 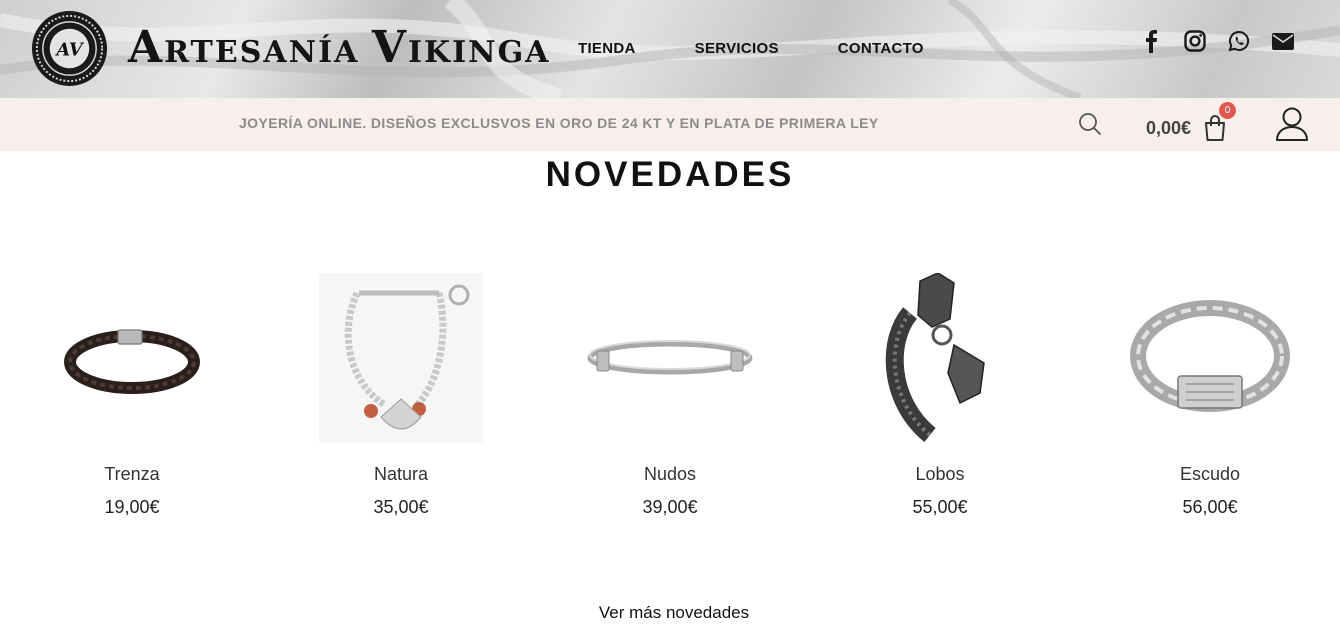 What do you see at coordinates (132, 507) in the screenshot?
I see `product-price: 19,00€` at bounding box center [132, 507].